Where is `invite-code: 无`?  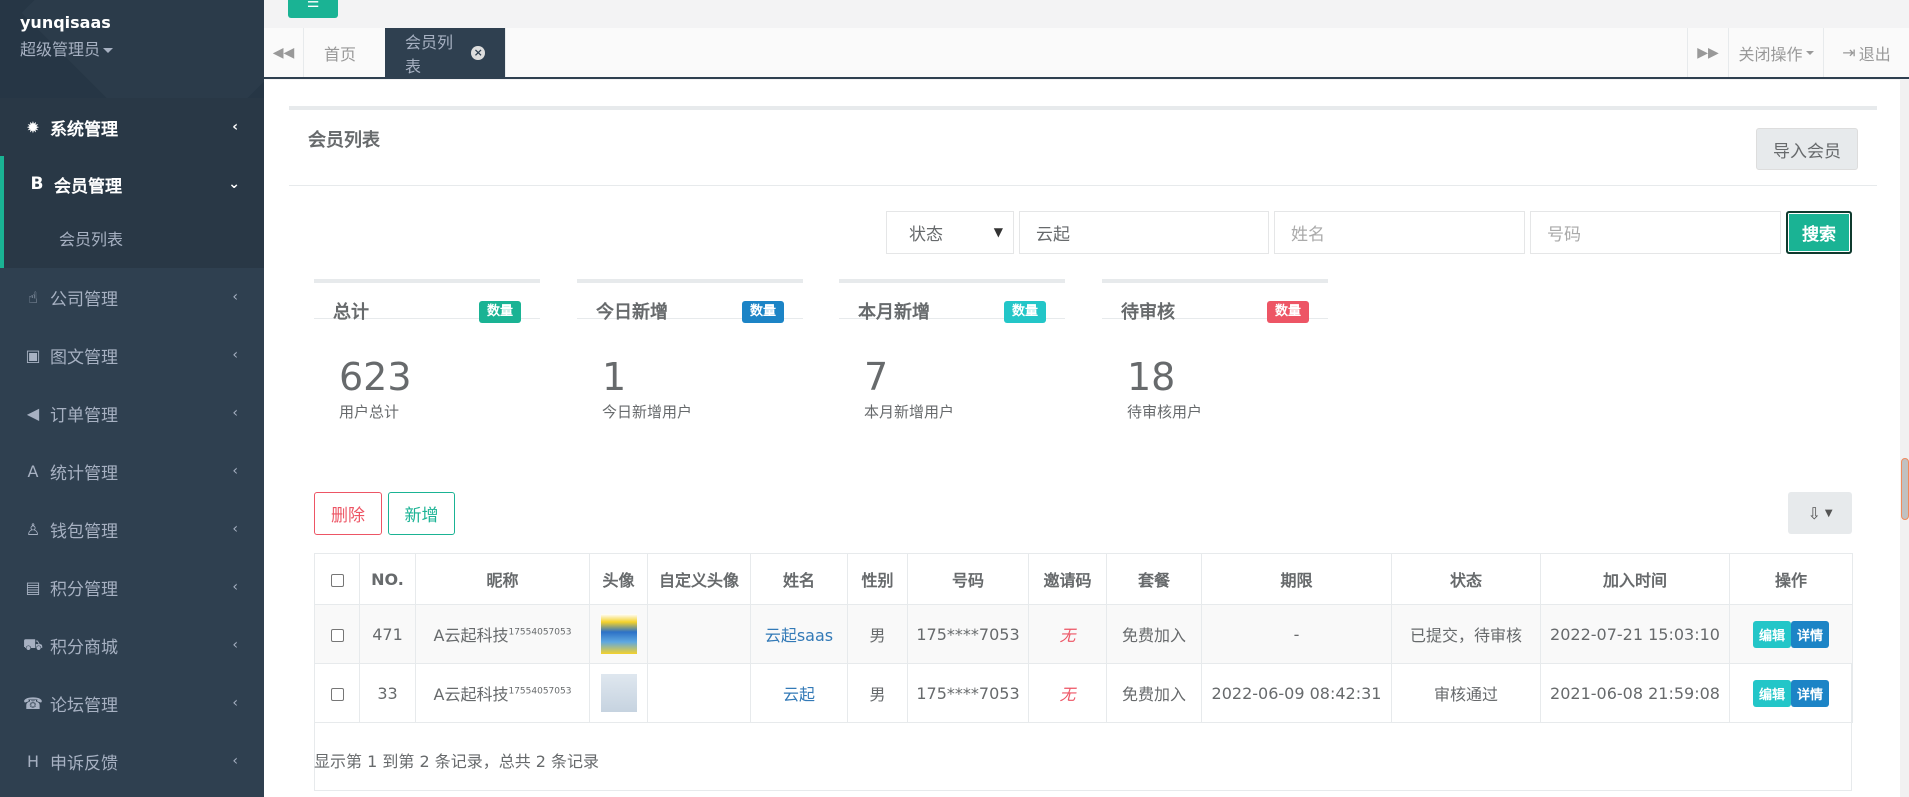 invite-code: 无 is located at coordinates (1067, 694).